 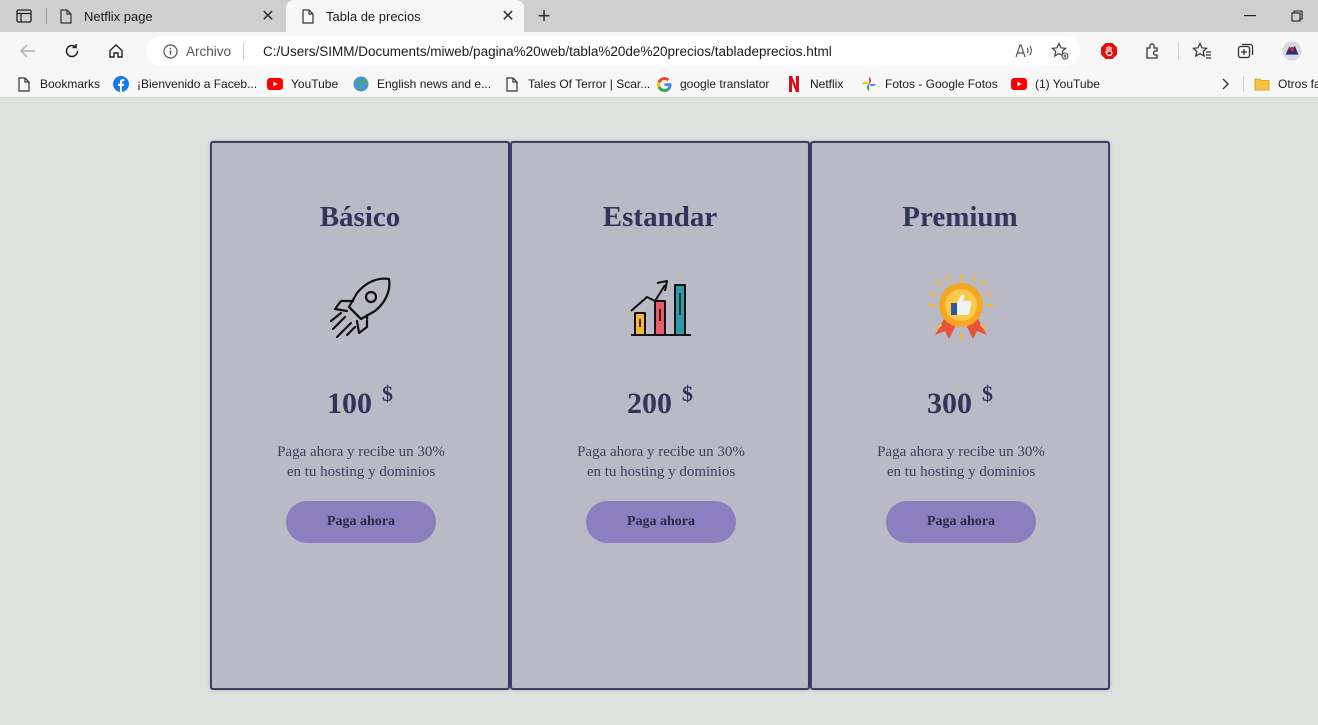 What do you see at coordinates (244, 51) in the screenshot?
I see `address-separator` at bounding box center [244, 51].